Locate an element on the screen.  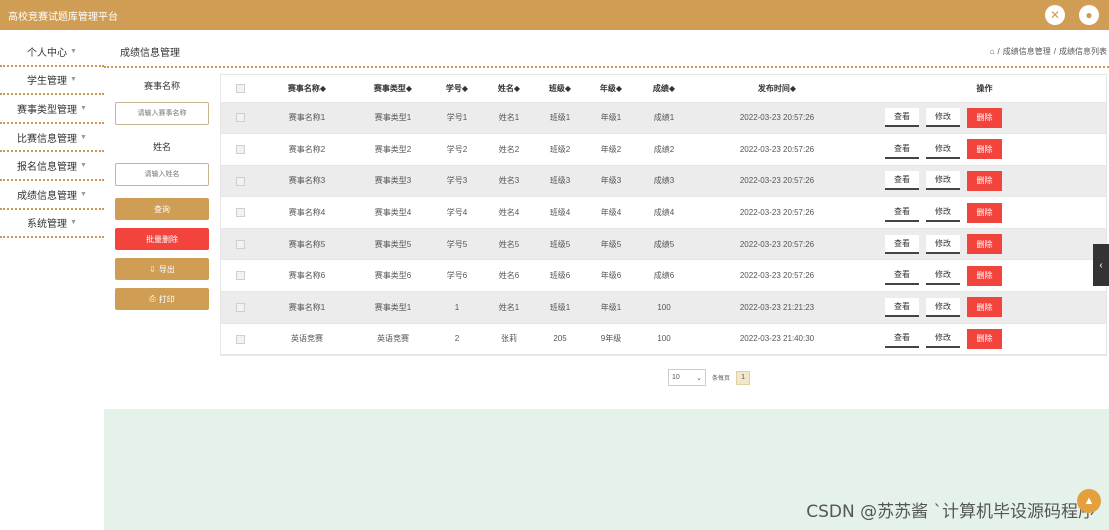
table-cell: 赛事名称1 is located at coordinates (307, 307).